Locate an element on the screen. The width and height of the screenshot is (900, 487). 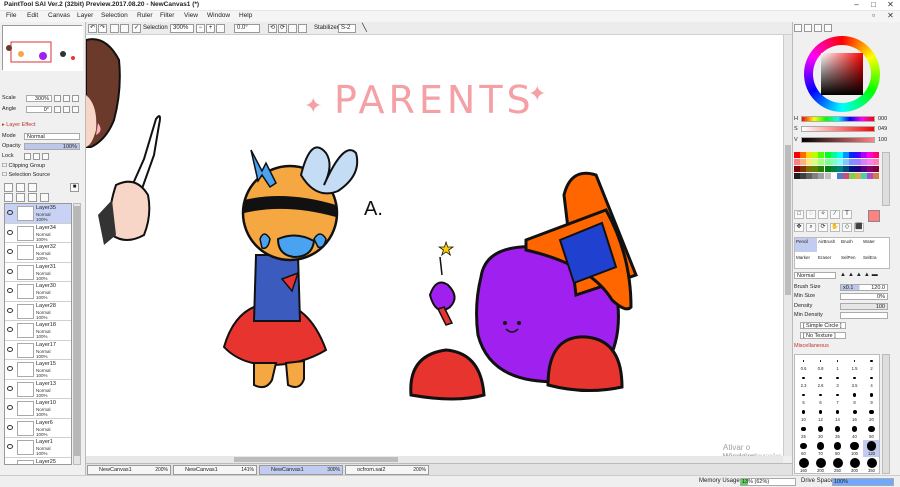
invert-selection-icon is located at coordinates (124, 28).